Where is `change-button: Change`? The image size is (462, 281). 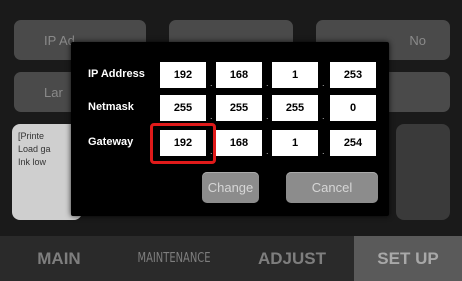 change-button: Change is located at coordinates (230, 187).